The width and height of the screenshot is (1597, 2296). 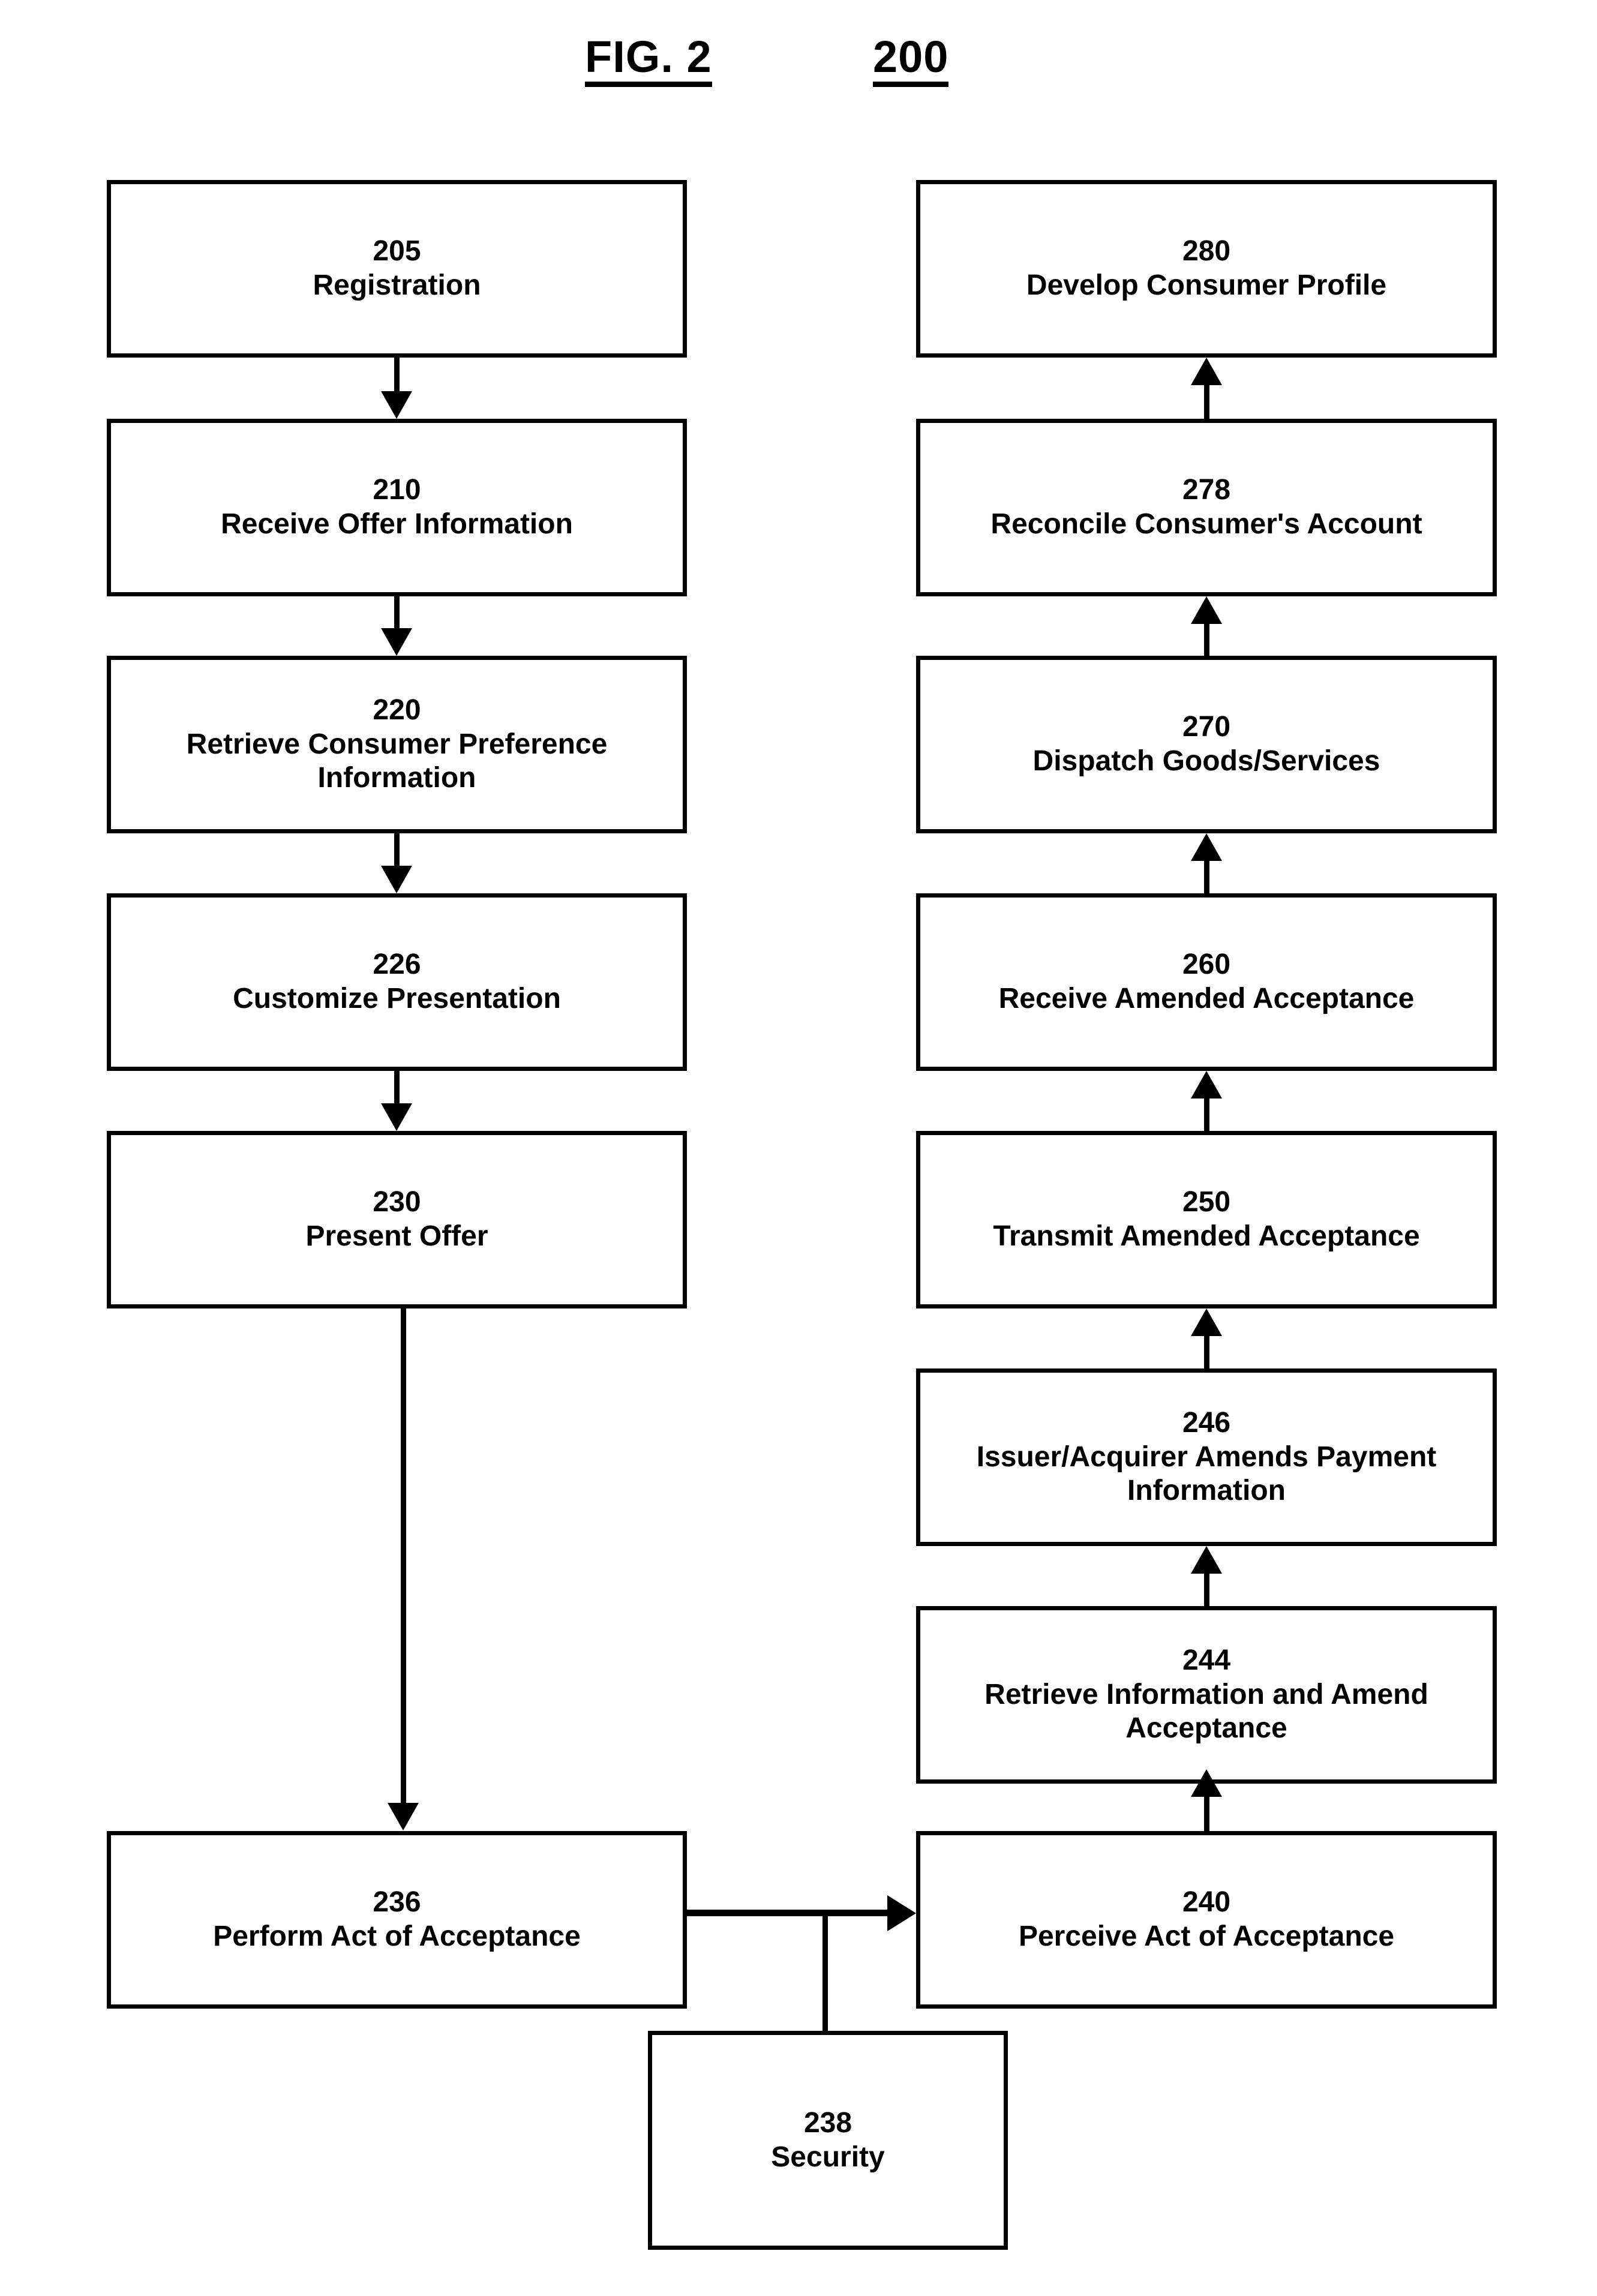 What do you see at coordinates (1206, 252) in the screenshot?
I see `node-number: 280` at bounding box center [1206, 252].